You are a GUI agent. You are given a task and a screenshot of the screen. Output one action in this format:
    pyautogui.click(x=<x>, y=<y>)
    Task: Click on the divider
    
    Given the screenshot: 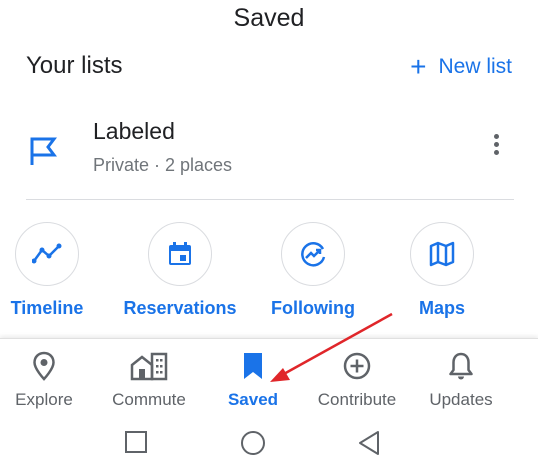 What is the action you would take?
    pyautogui.click(x=270, y=199)
    